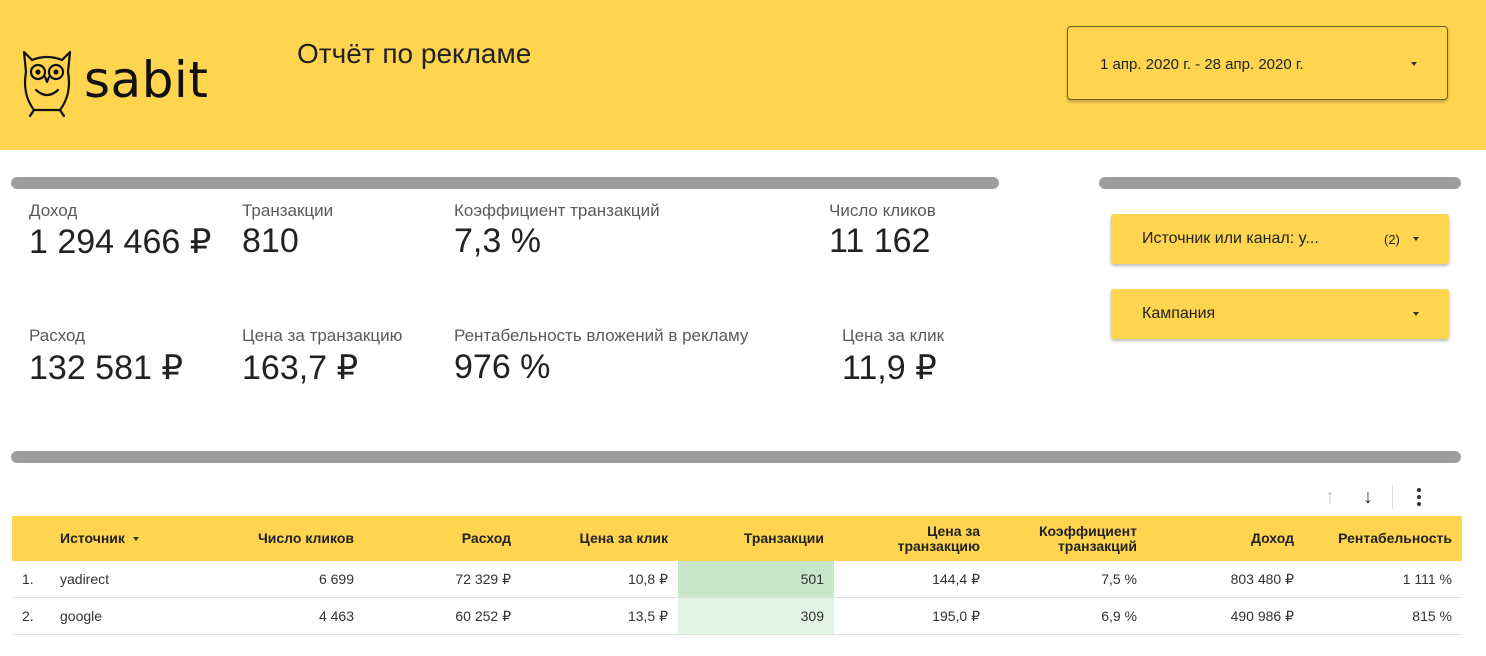 The image size is (1486, 656). I want to click on kpi-cpc-value: 11,9 ₽, so click(889, 368).